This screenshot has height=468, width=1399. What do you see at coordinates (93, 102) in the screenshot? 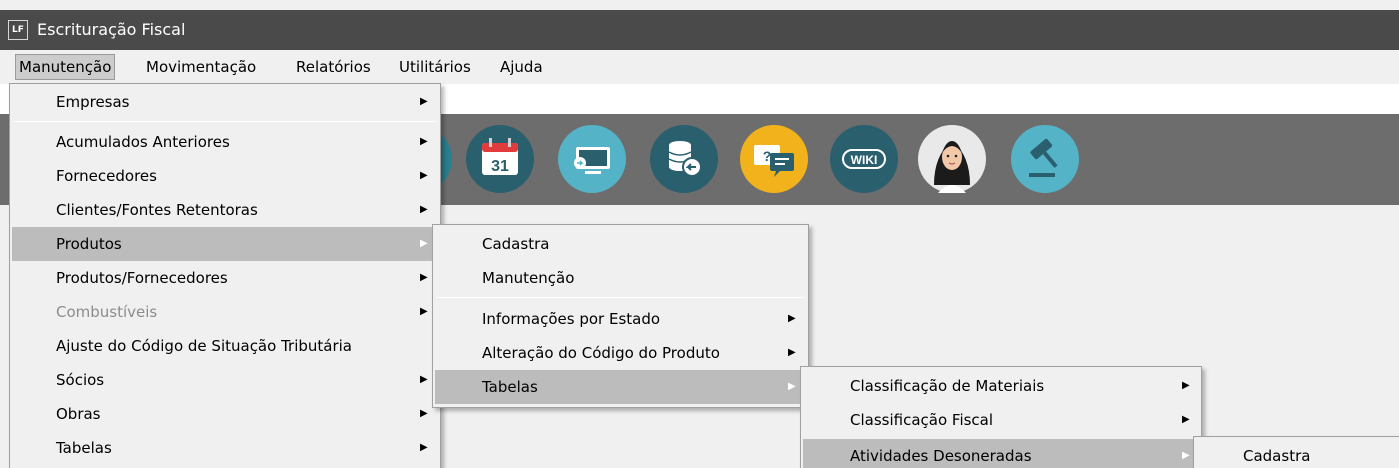
I see `menu-item-label: Empresas` at bounding box center [93, 102].